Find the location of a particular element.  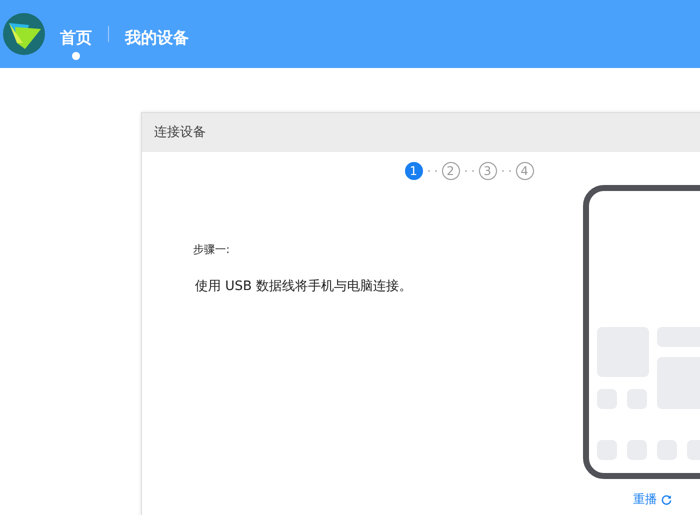

instruction-text: 使用 USB 数据线将手机与电脑连接。 is located at coordinates (303, 286).